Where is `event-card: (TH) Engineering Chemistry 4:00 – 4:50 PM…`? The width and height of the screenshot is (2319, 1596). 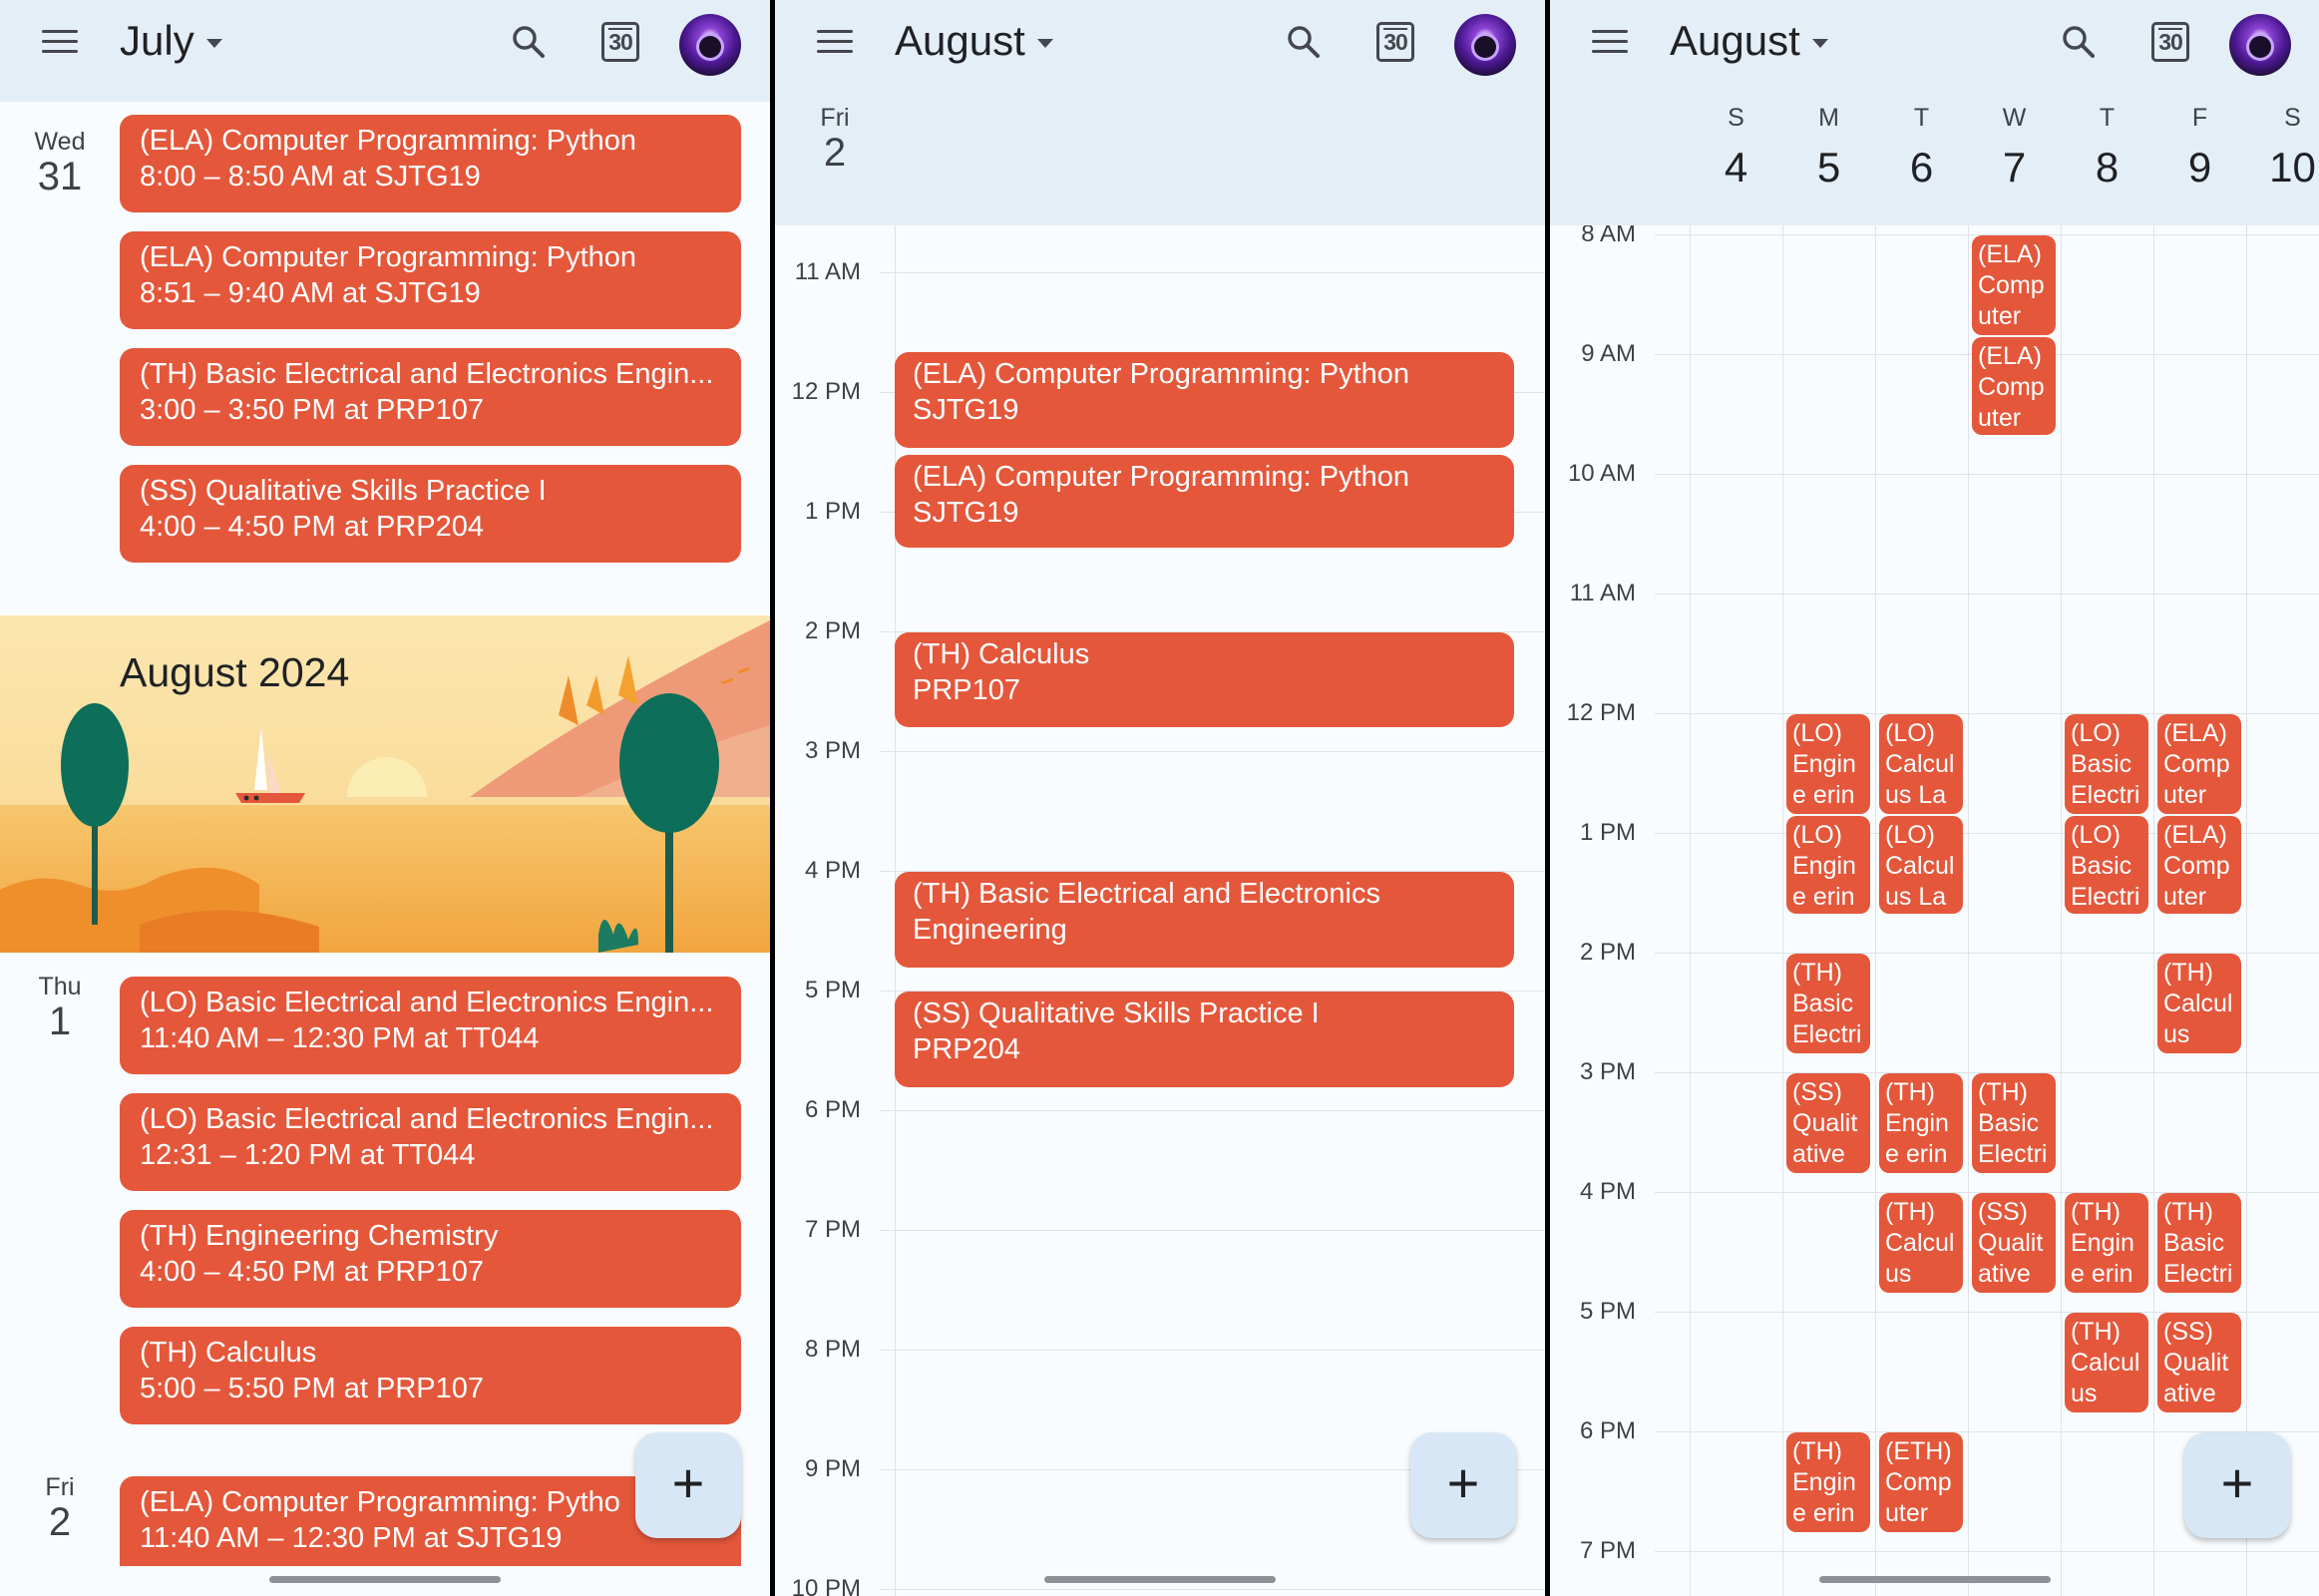
event-card: (TH) Engineering Chemistry 4:00 – 4:50 PM… is located at coordinates (430, 1259).